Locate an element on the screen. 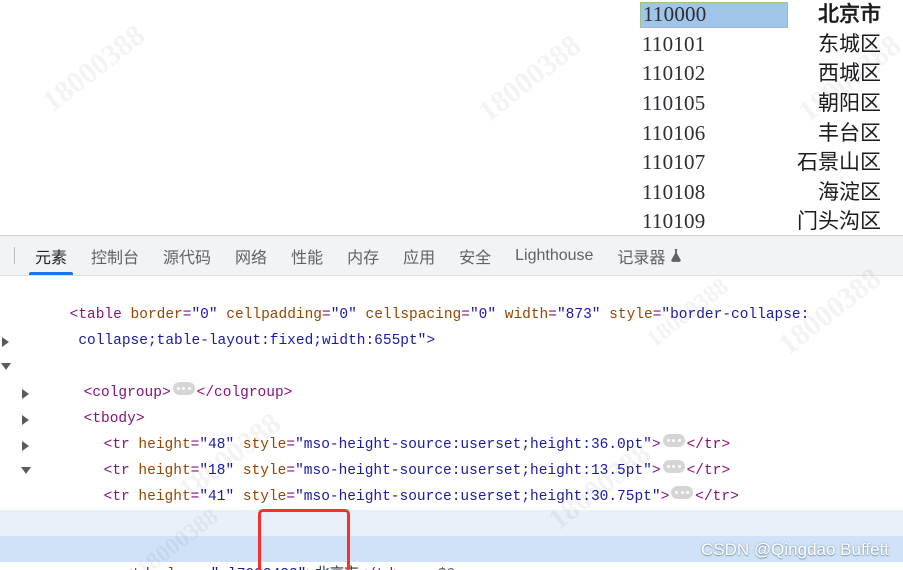 This screenshot has height=570, width=903. table-row: 110102 西城区 is located at coordinates (751, 74).